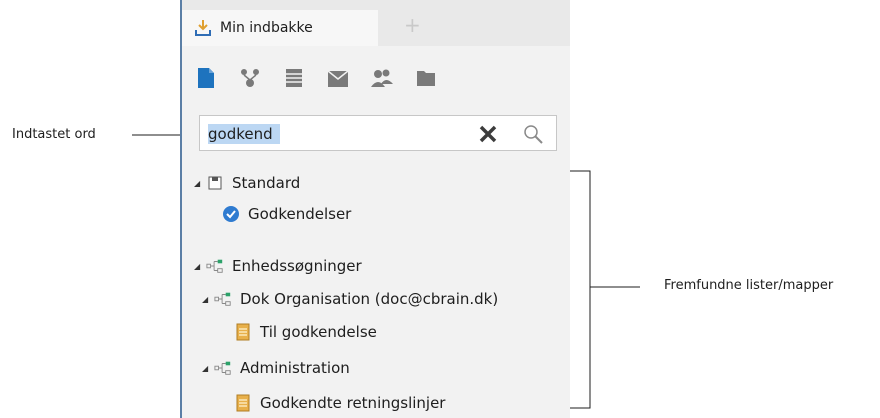 The height and width of the screenshot is (418, 880). I want to click on tree-label: Standard, so click(266, 183).